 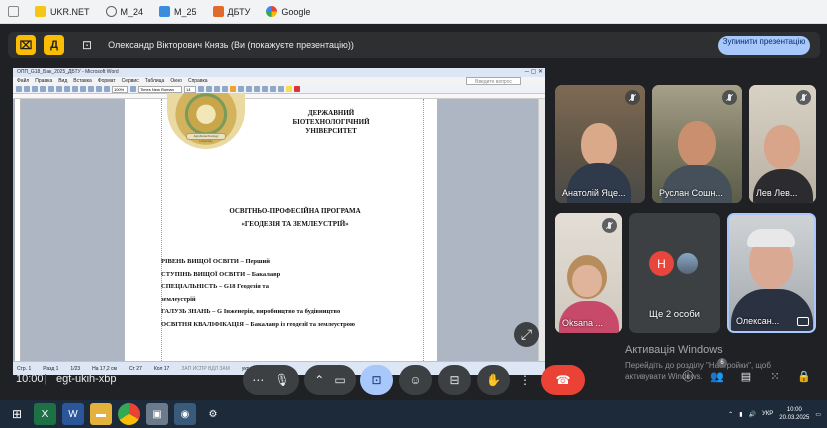 I want to click on justify-icon, so click(x=249, y=89).